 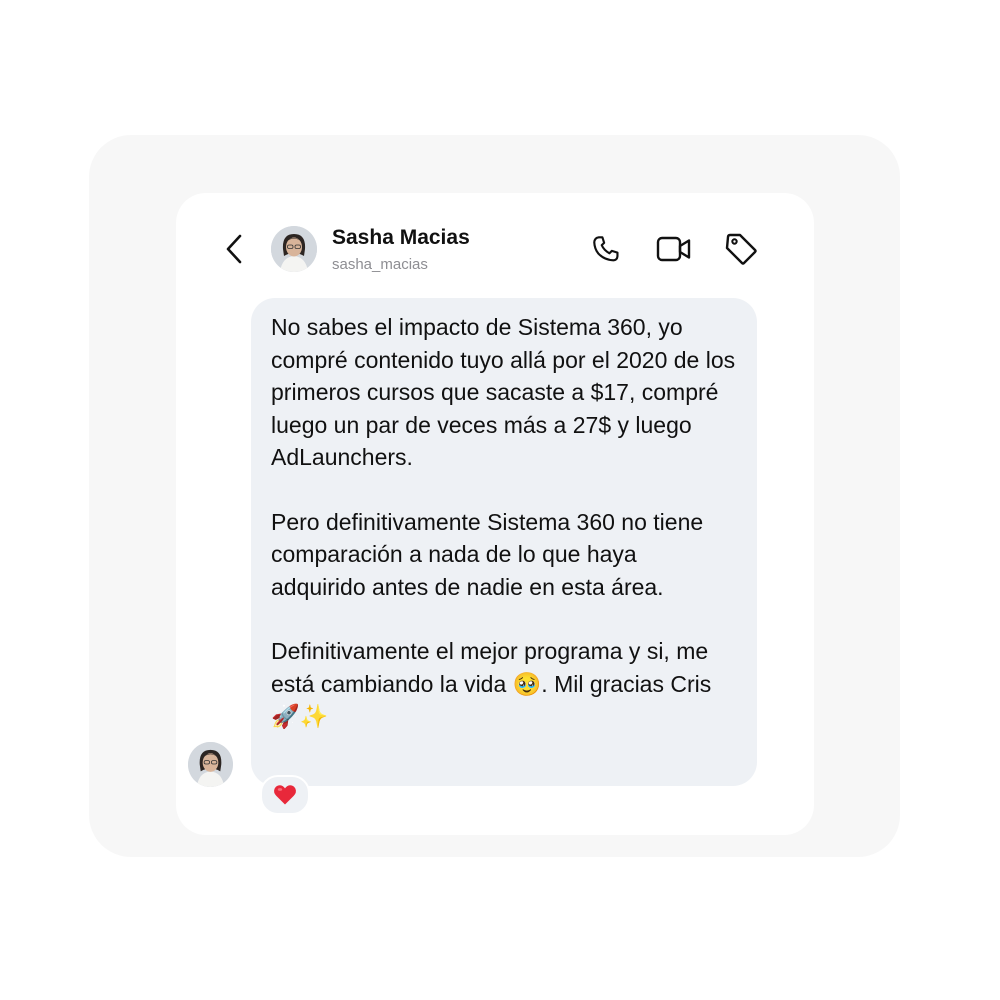 I want to click on sender-avatar, so click(x=210, y=764).